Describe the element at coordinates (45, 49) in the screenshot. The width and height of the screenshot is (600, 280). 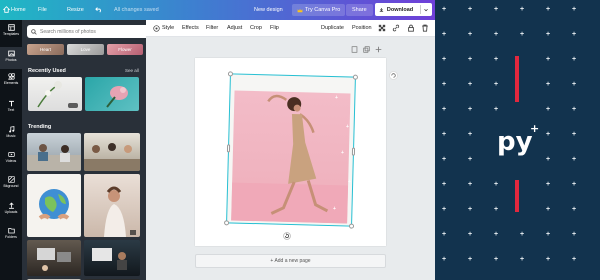
I see `filter-pill-heart: Heart` at that location.